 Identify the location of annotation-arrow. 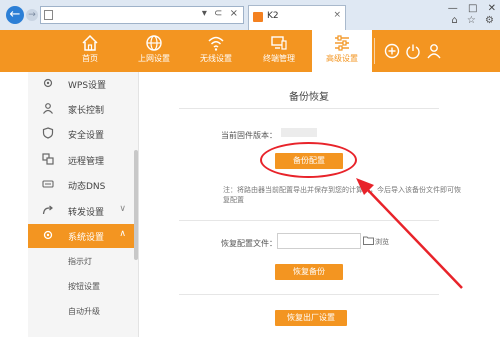
(409, 233).